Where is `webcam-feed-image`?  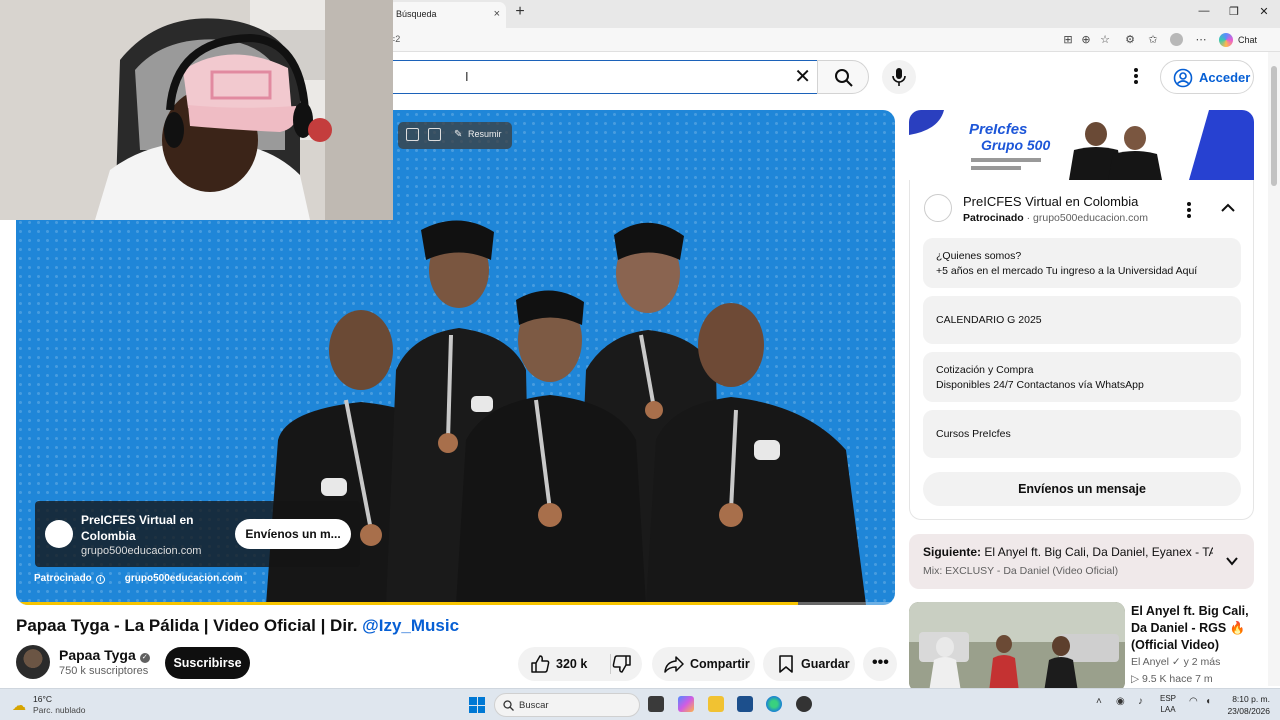
webcam-feed-image is located at coordinates (196, 110).